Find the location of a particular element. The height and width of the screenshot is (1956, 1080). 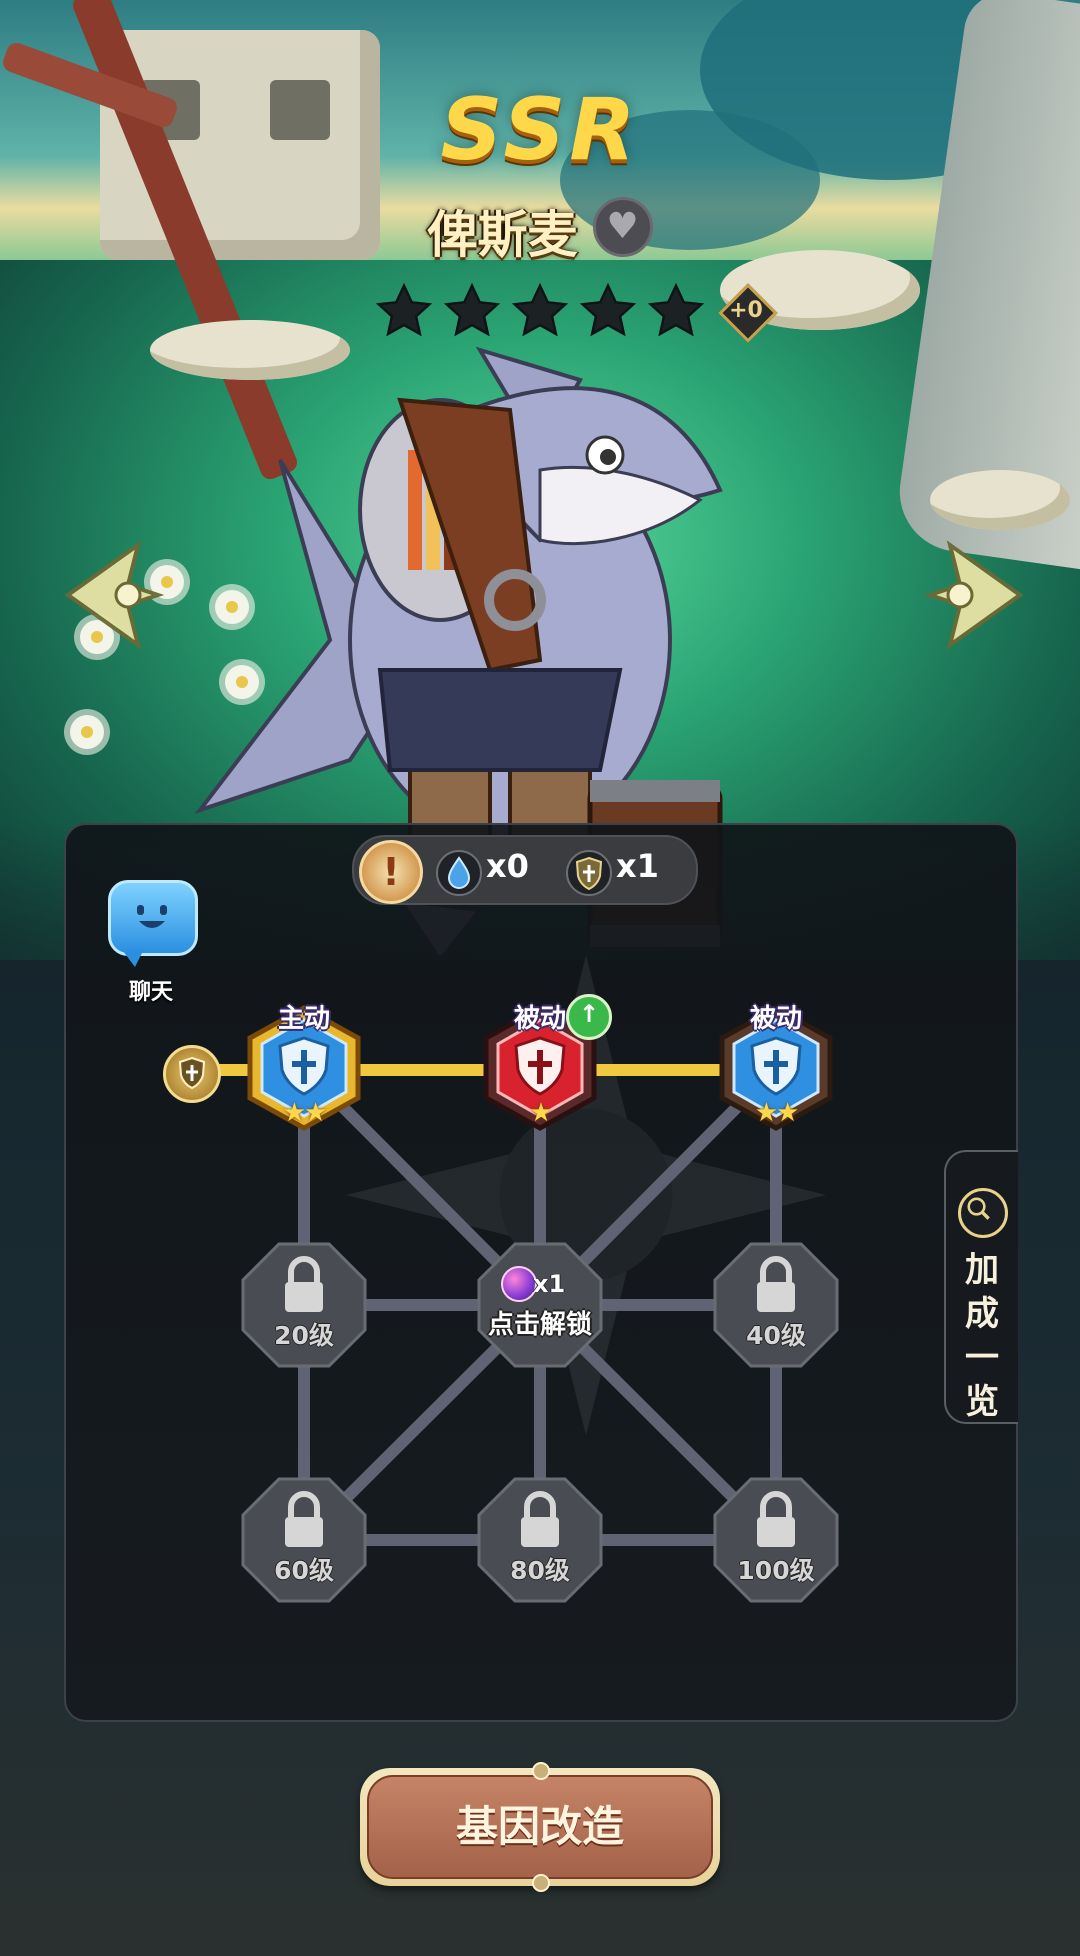

passive-skill-node-1: 被动 ★ ↑ is located at coordinates (544, 1063).